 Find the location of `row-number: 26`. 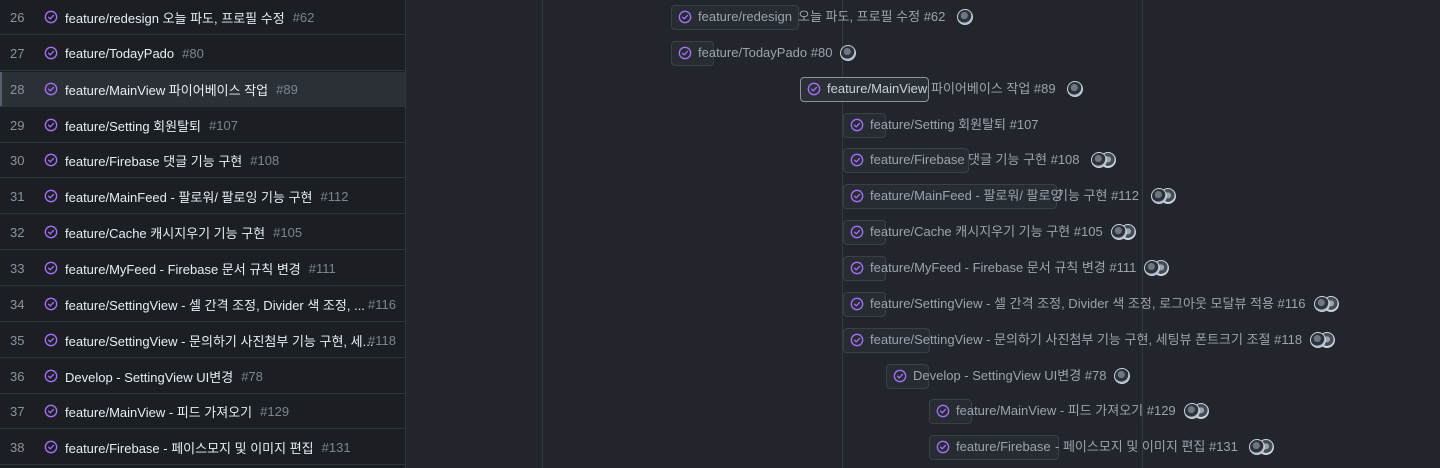

row-number: 26 is located at coordinates (17, 17).